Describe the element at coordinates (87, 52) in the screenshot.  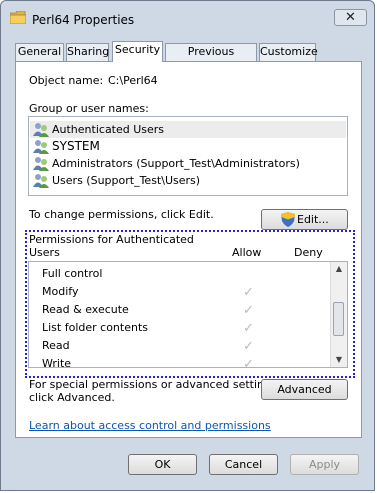
I see `tab-sharing: Sharing` at that location.